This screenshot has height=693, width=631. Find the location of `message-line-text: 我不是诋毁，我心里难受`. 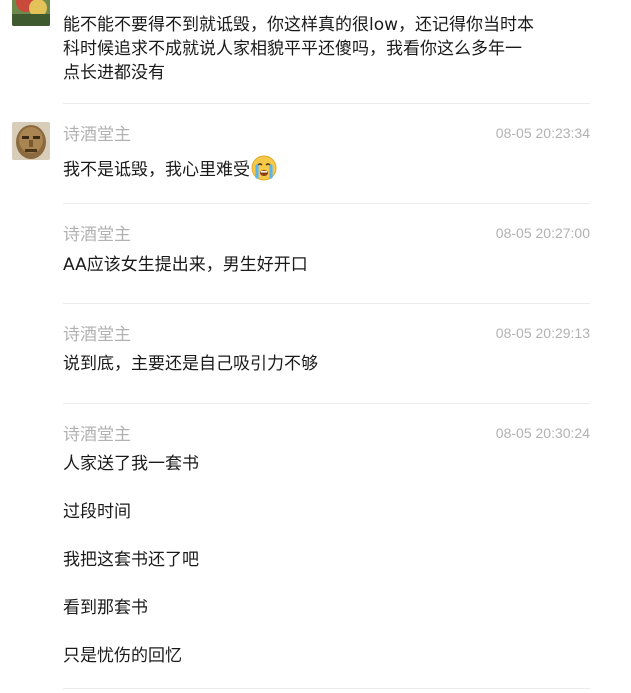

message-line-text: 我不是诋毁，我心里难受 is located at coordinates (156, 170).